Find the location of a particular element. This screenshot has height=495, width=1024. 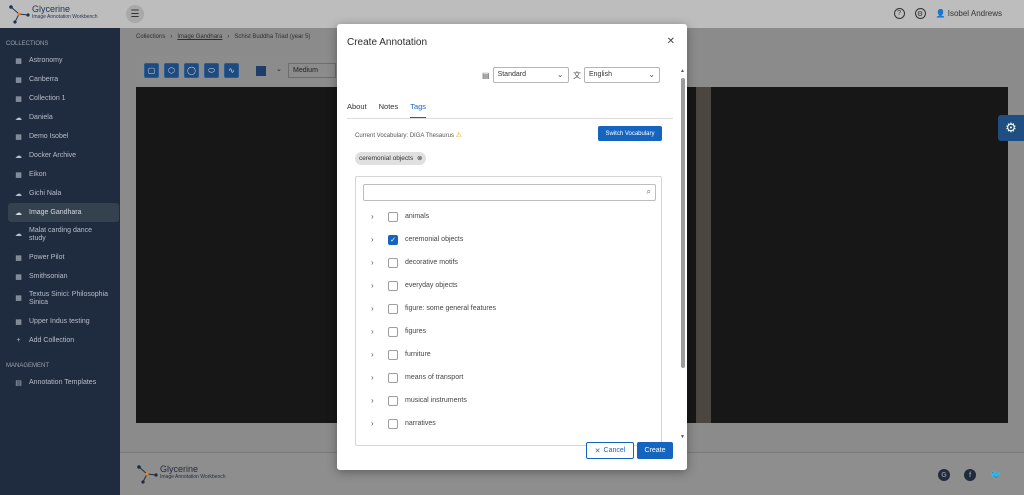

tree-item-means-of-transport: › means of transport is located at coordinates (508, 377).